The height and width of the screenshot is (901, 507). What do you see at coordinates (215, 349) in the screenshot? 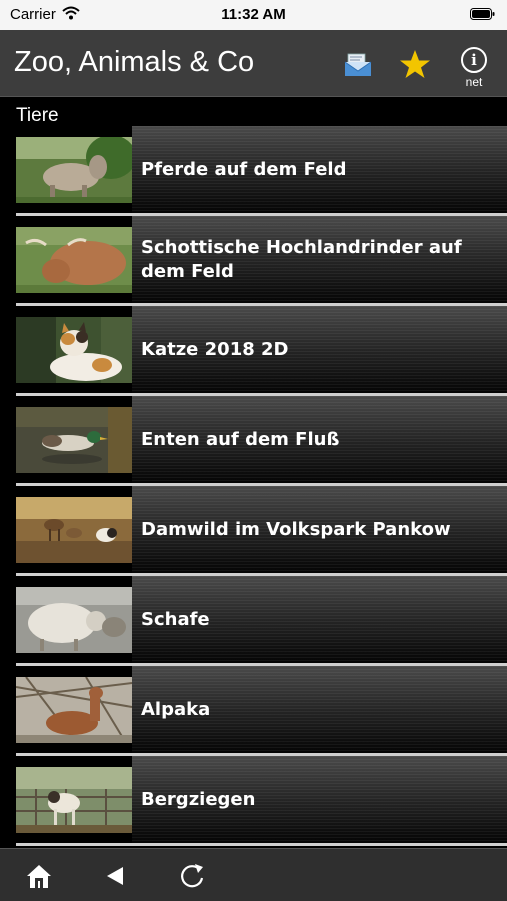
I see `item-title: Katze 2018 2D` at bounding box center [215, 349].